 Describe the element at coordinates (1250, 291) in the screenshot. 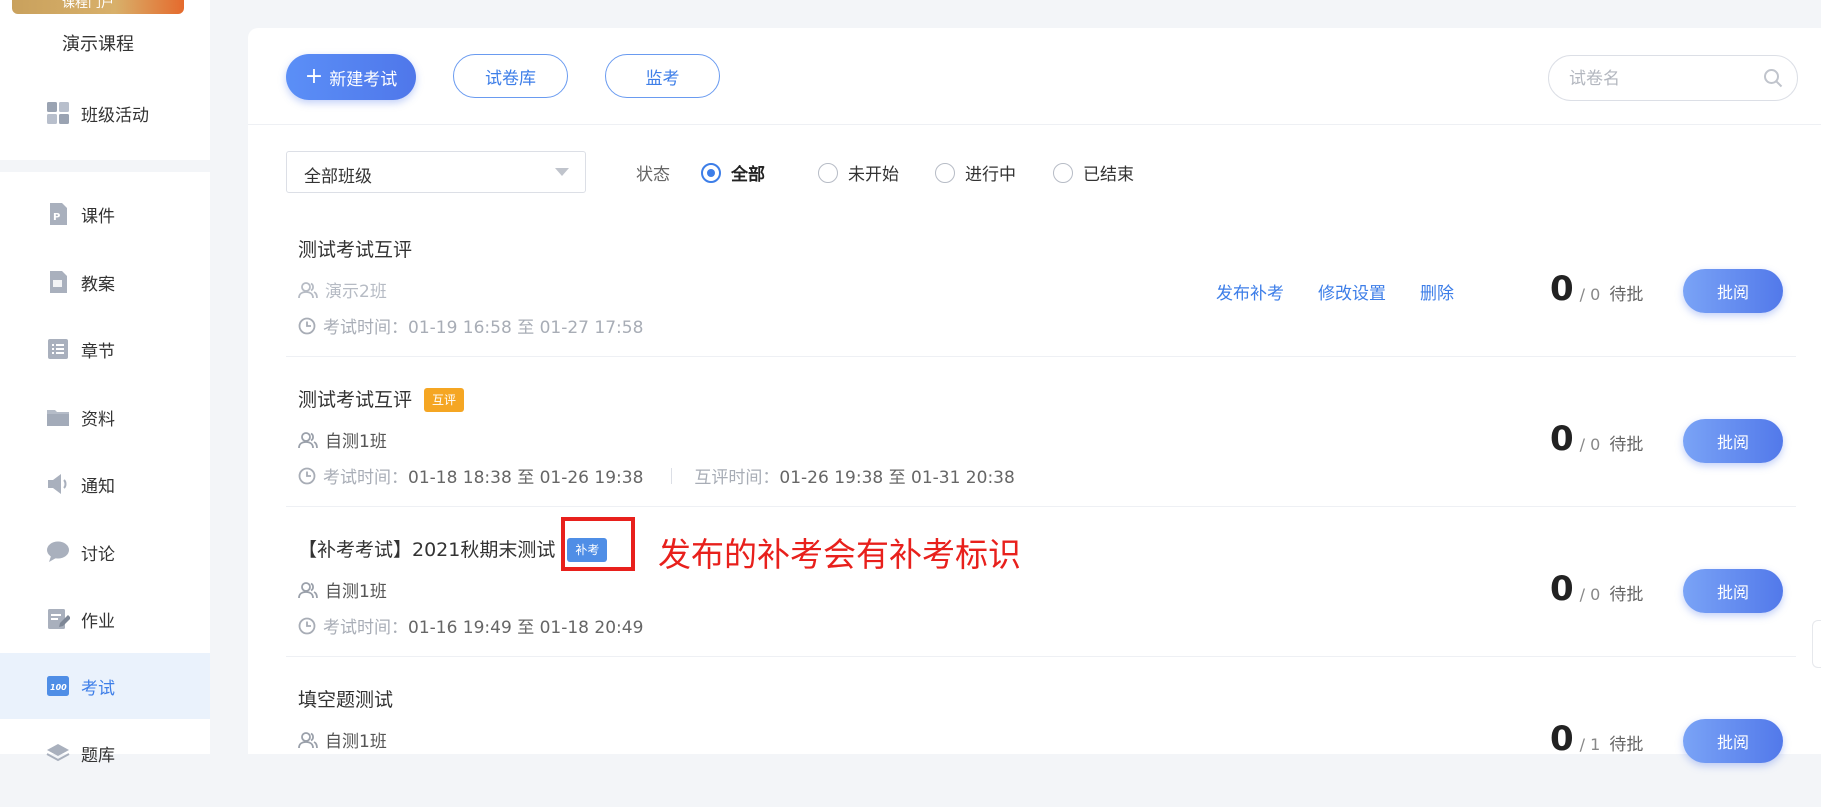

I see `publish-makeup-link: 发布补考` at that location.